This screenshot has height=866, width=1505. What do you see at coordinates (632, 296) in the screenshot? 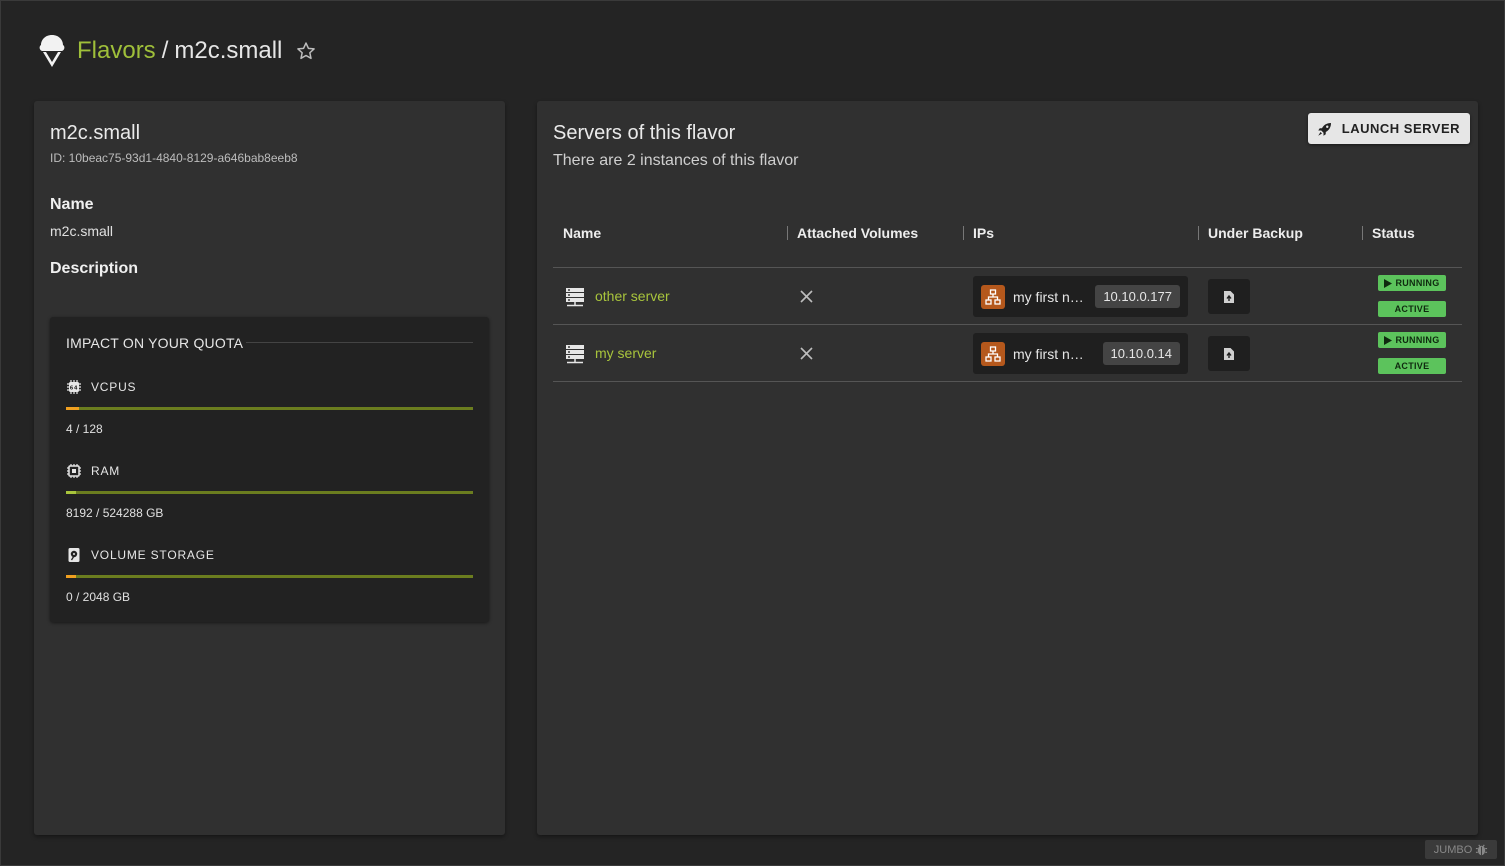
I see `server-name-link: other server` at bounding box center [632, 296].